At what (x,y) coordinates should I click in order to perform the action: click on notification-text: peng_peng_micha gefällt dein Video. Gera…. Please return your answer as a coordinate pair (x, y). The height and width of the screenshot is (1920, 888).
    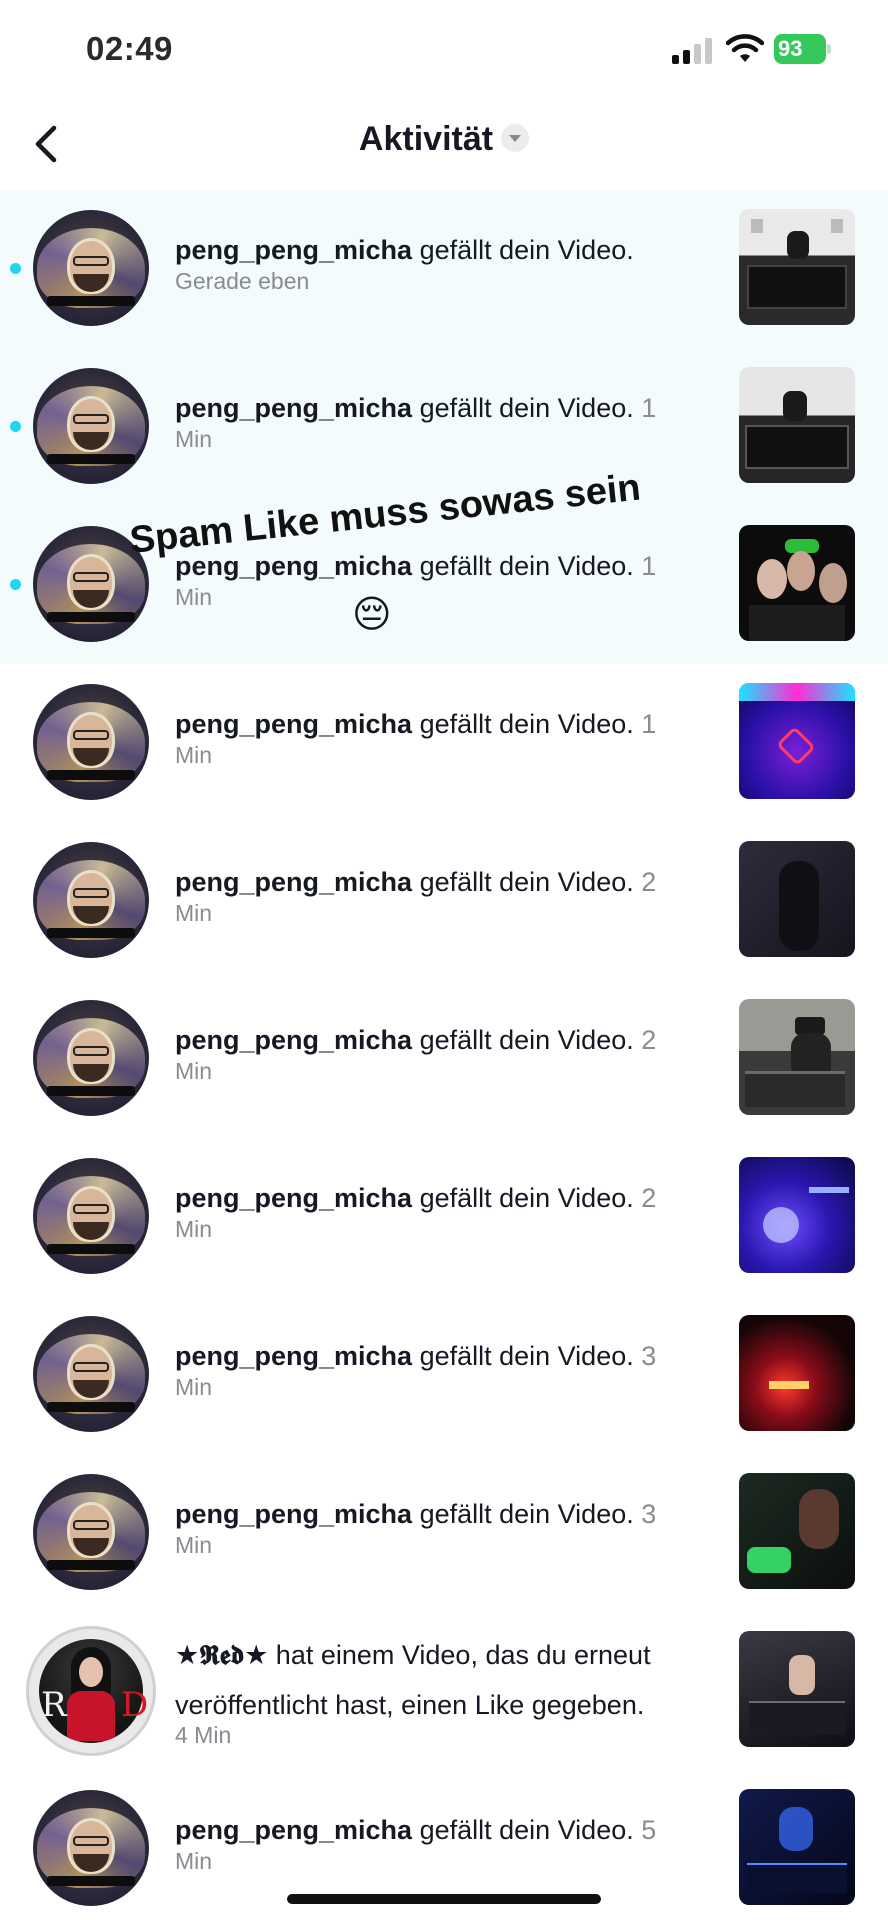
    Looking at the image, I should click on (445, 265).